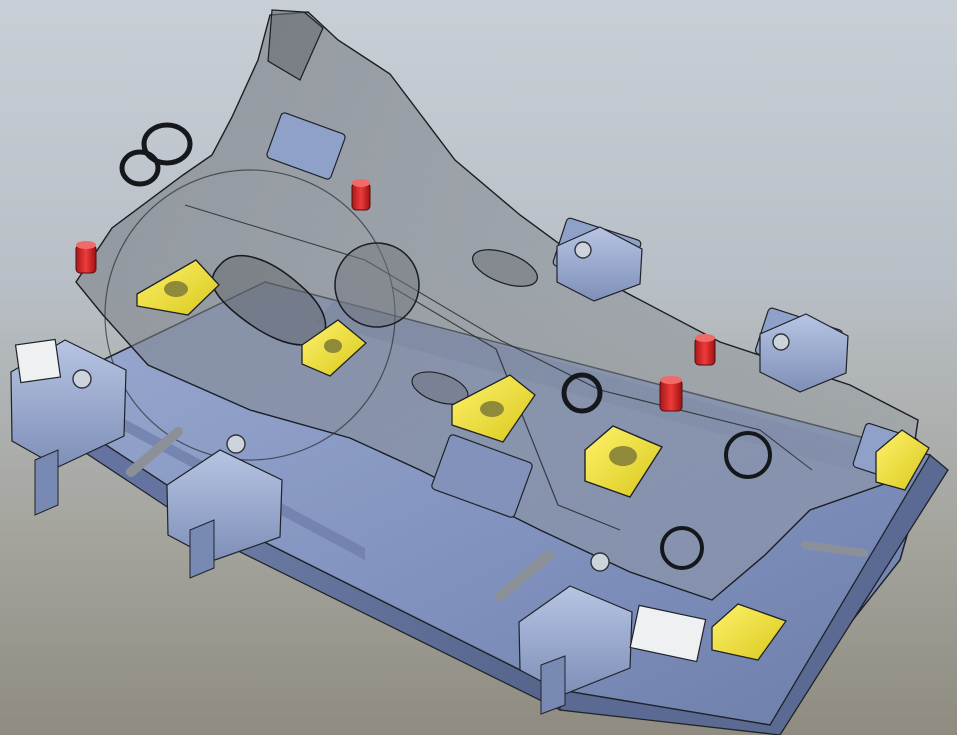  Describe the element at coordinates (361, 183) in the screenshot. I see `locating-pin-2-top` at that location.